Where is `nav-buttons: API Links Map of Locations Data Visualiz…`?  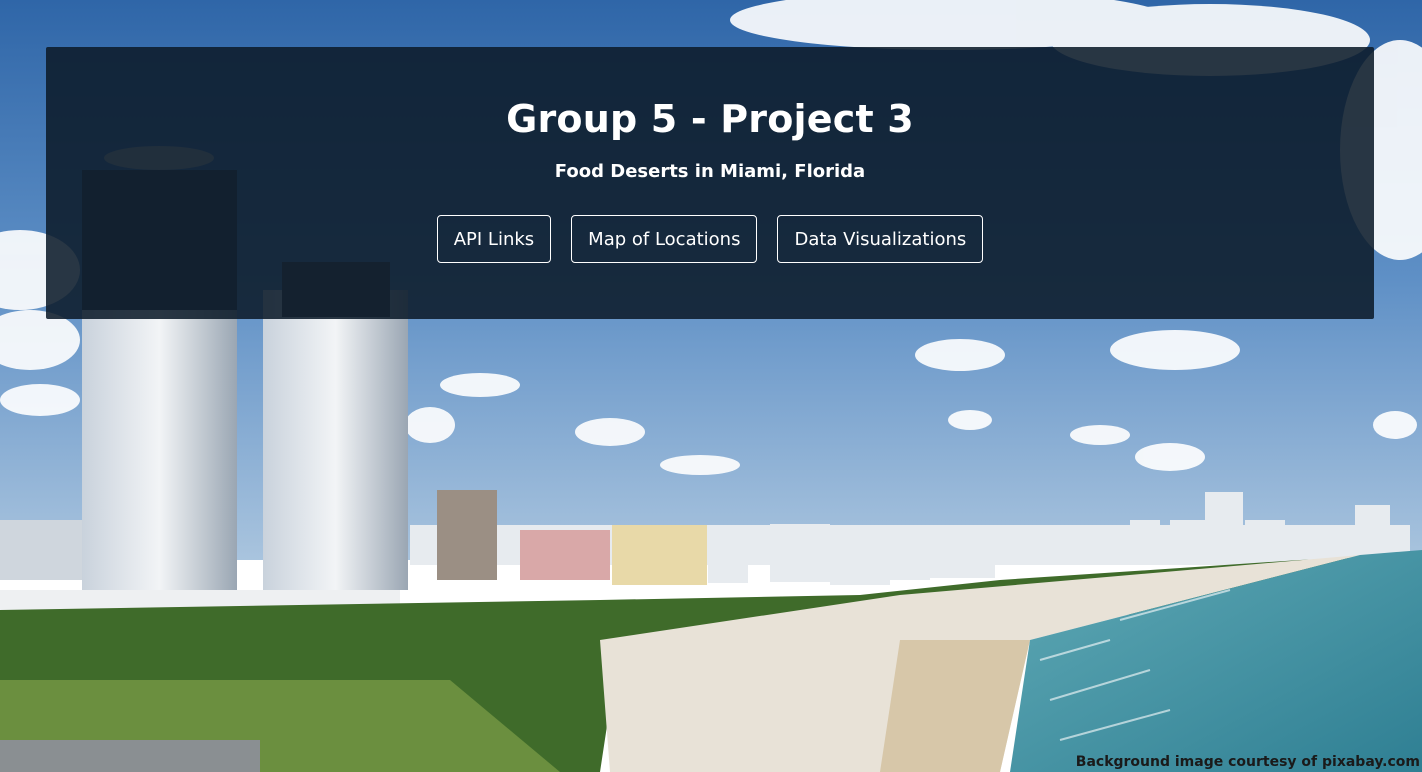
nav-buttons: API Links Map of Locations Data Visualiz… is located at coordinates (710, 239).